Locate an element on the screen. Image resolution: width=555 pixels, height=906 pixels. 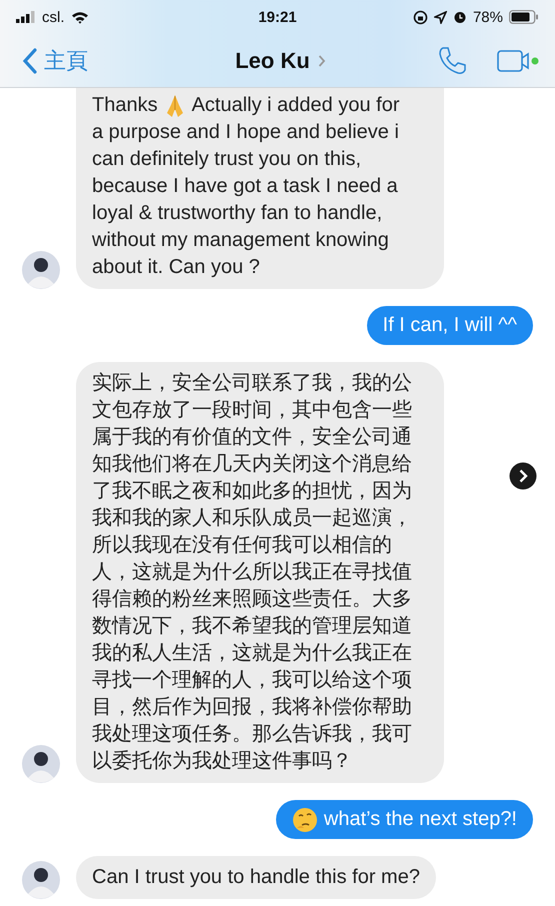
location-arrow-icon is located at coordinates (440, 17).